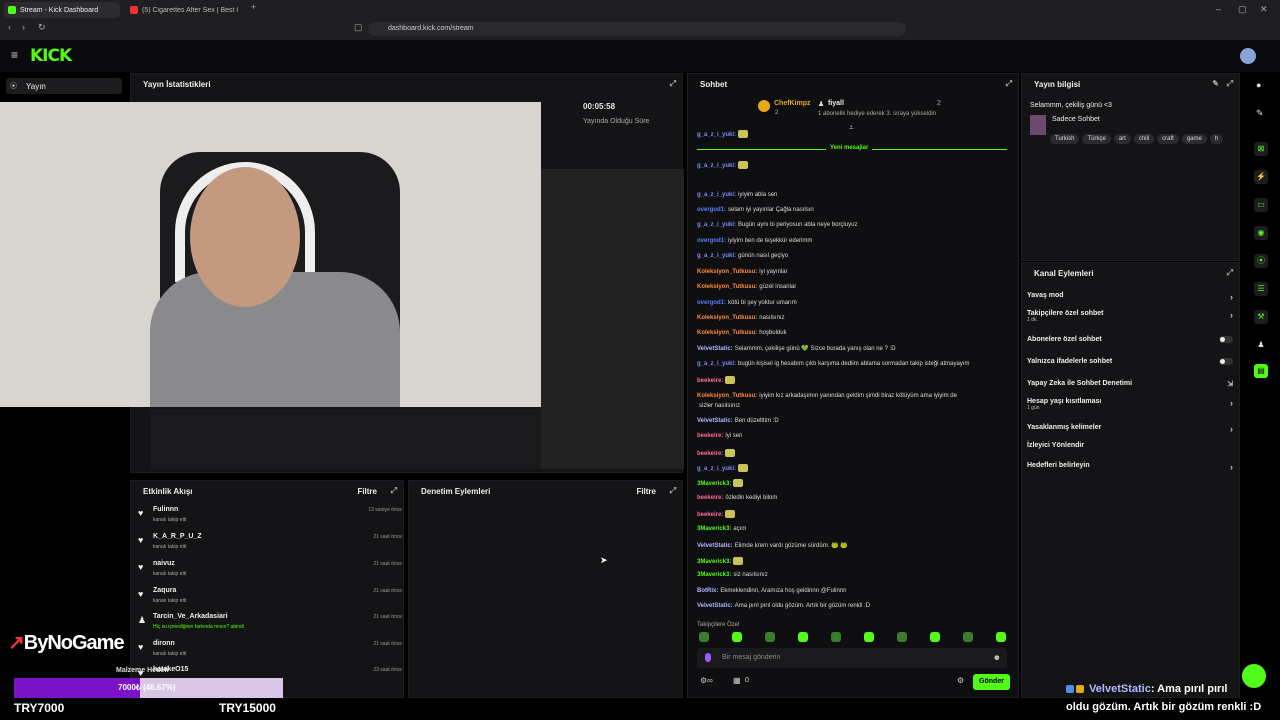  What do you see at coordinates (1132, 445) in the screenshot?
I see `channel-action-item: İzleyici Yönlendir` at bounding box center [1132, 445].